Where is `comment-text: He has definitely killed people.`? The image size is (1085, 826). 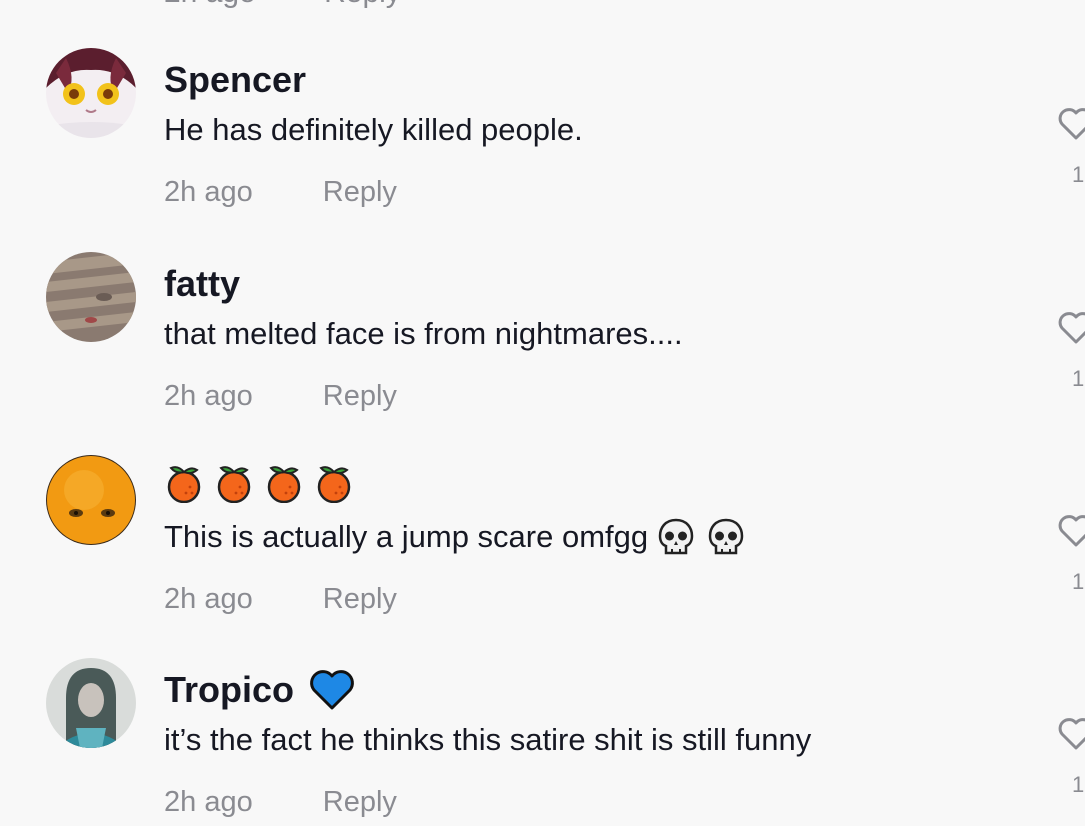 comment-text: He has definitely killed people. is located at coordinates (373, 129).